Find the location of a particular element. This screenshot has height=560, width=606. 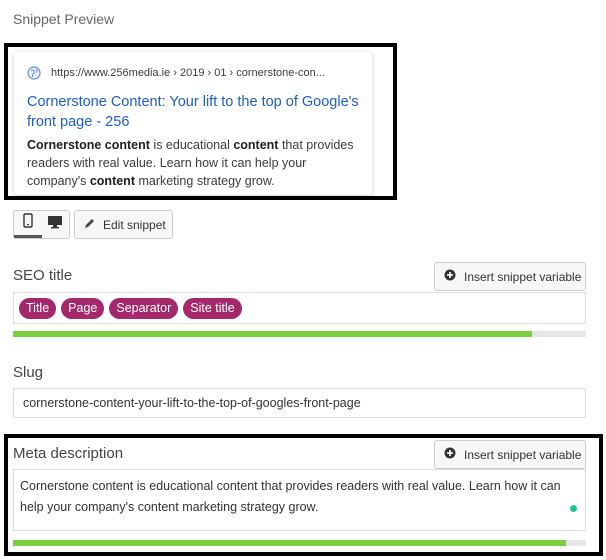

variable-pill: Separator is located at coordinates (144, 308).